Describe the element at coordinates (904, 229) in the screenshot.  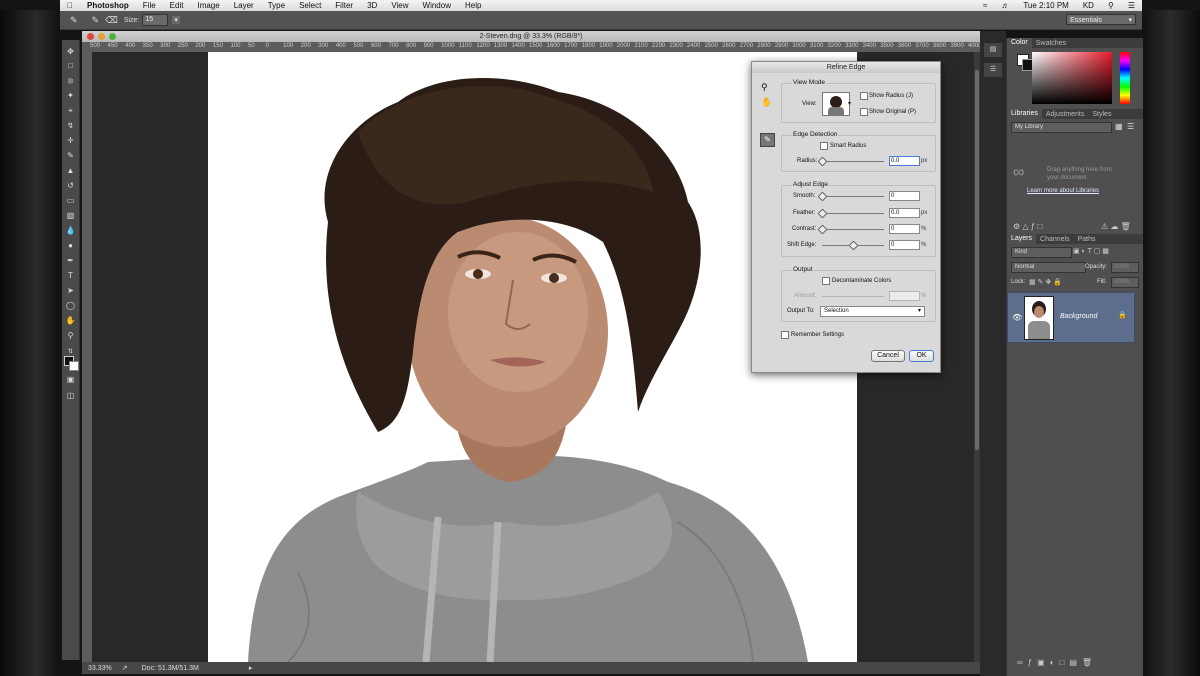
I see `contrast-field: 0` at that location.